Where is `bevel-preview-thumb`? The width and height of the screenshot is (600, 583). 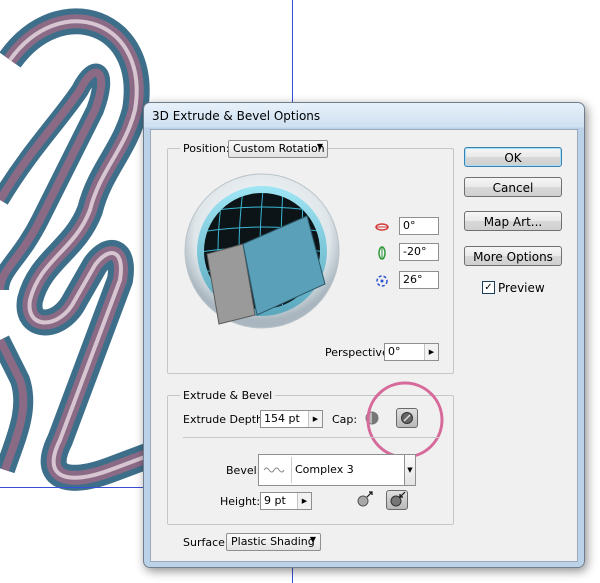 bevel-preview-thumb is located at coordinates (276, 470).